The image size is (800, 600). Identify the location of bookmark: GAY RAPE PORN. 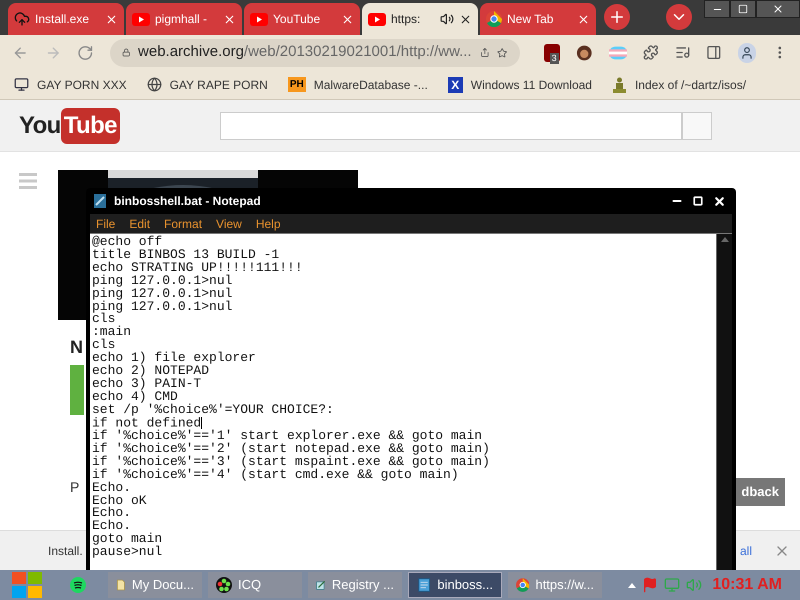
(207, 85).